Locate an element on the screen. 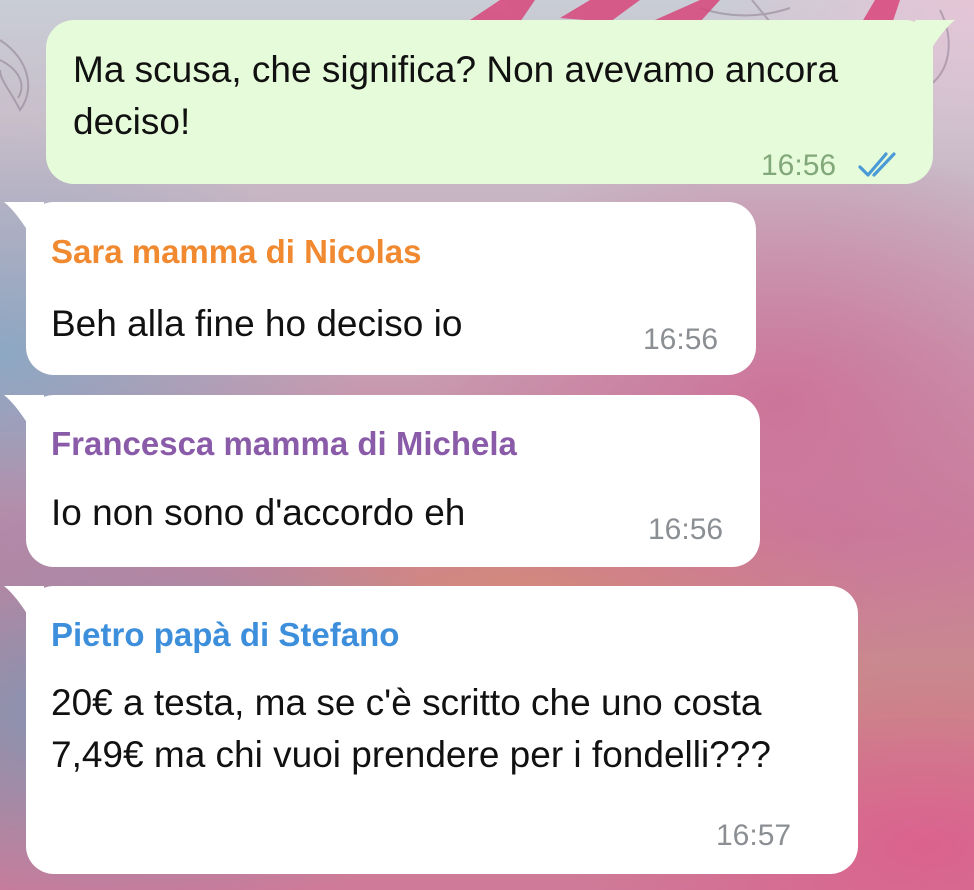 The width and height of the screenshot is (974, 890). double-check-icon is located at coordinates (877, 164).